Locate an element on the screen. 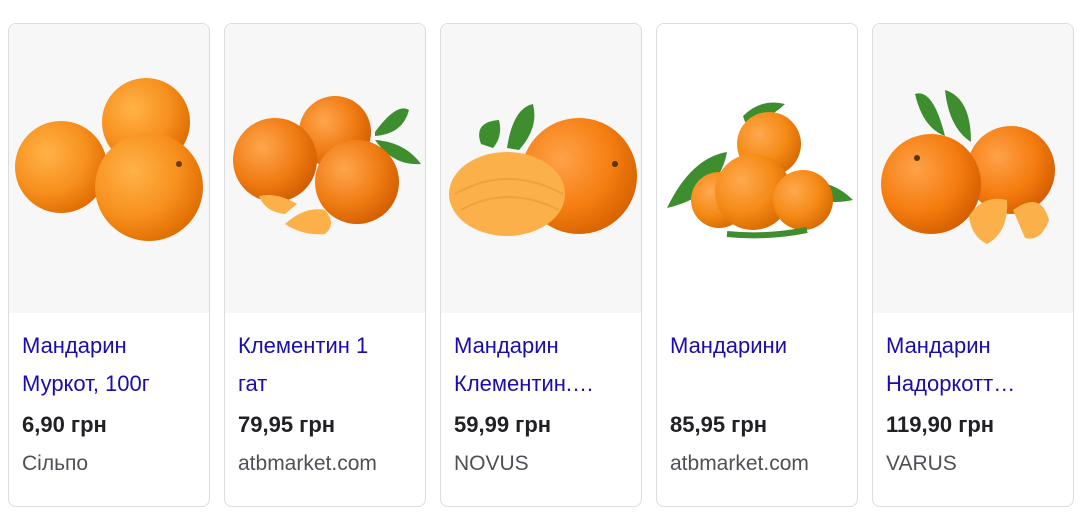 The width and height of the screenshot is (1080, 527). mandarins-with-leaves-and-segments-image is located at coordinates (973, 168).